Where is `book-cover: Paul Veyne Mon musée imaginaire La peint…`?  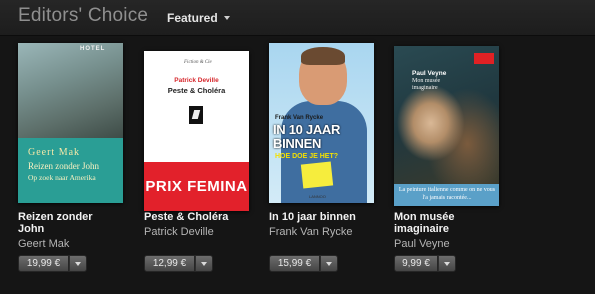
book-cover: Paul Veyne Mon musée imaginaire La peint… is located at coordinates (446, 126).